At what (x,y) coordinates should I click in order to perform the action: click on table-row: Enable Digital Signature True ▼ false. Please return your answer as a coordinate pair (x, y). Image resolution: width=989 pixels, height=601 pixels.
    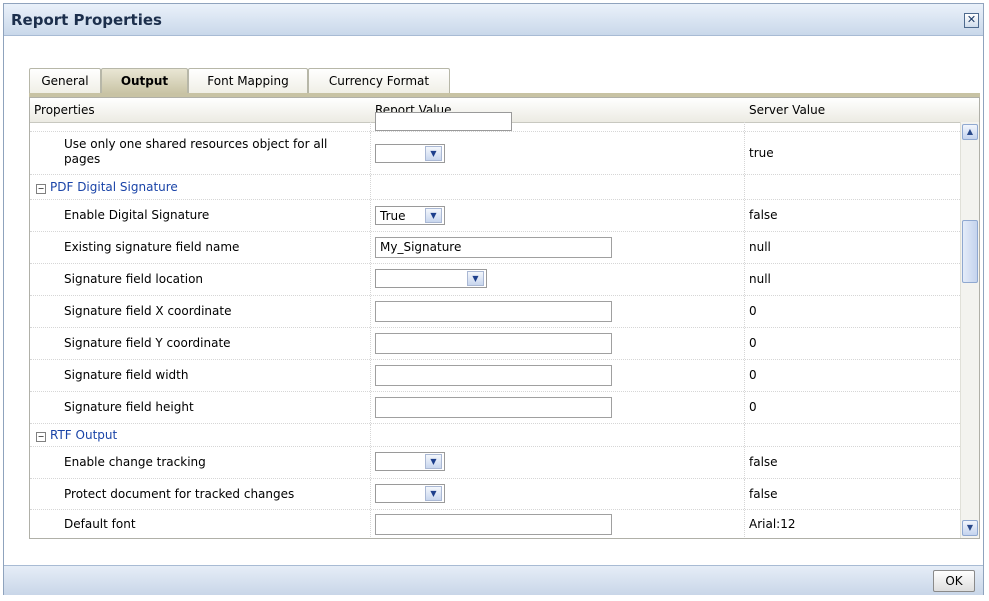
    Looking at the image, I should click on (495, 216).